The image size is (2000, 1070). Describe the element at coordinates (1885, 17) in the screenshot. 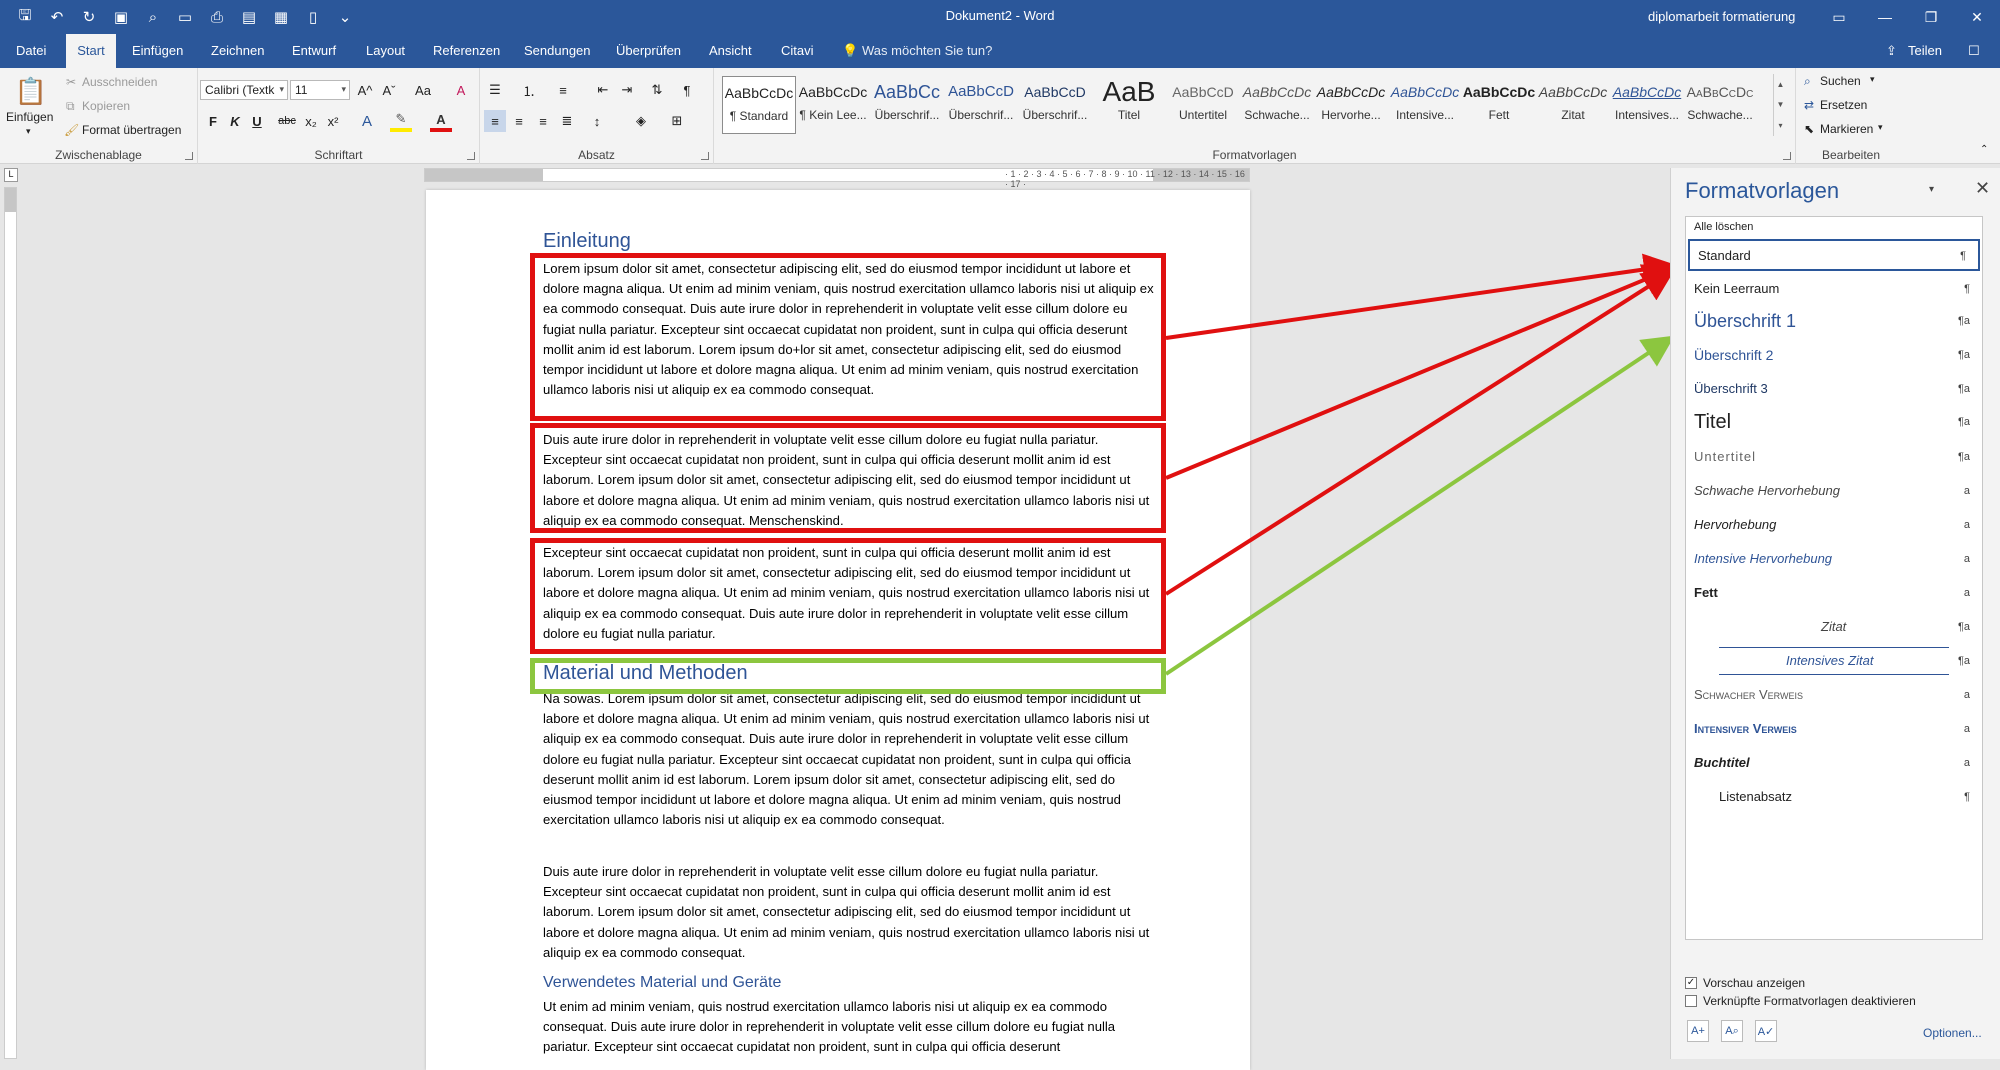

I see `minimize-icon: —` at that location.